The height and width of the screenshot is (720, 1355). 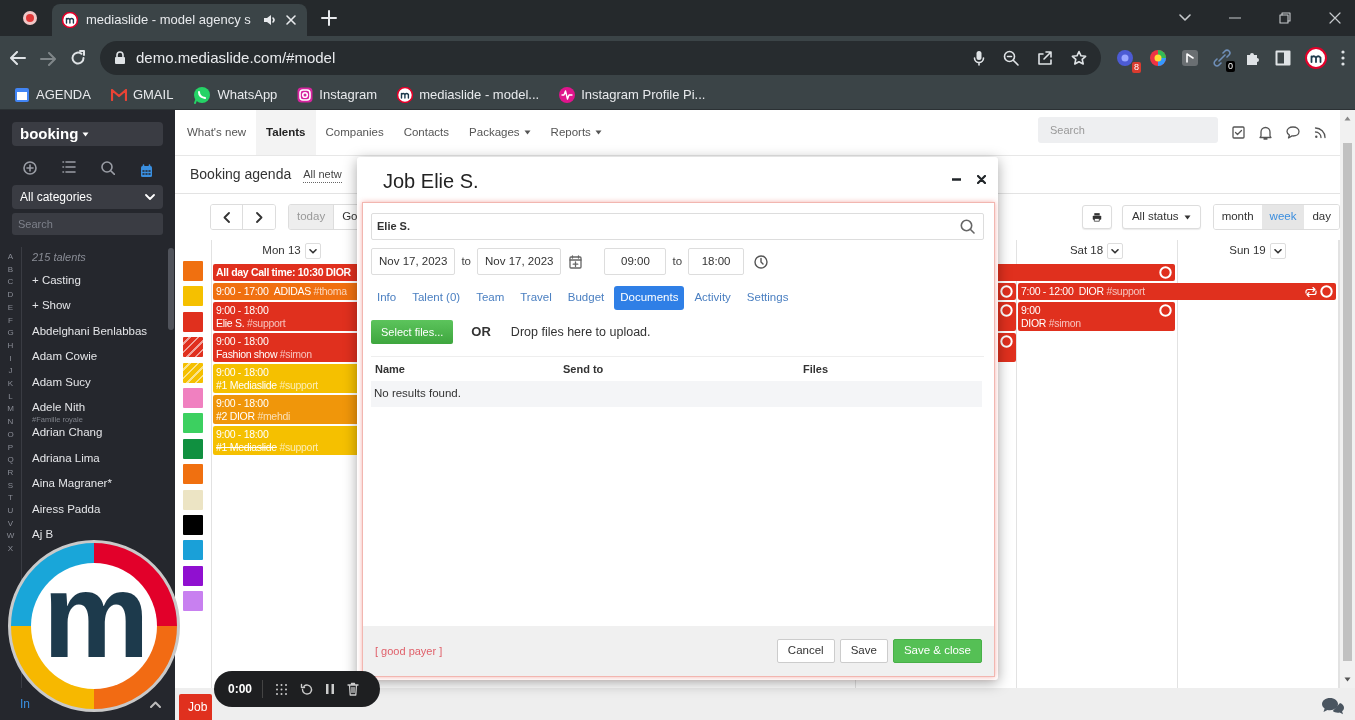 What do you see at coordinates (649, 298) in the screenshot?
I see `dialog-tab: Documents` at bounding box center [649, 298].